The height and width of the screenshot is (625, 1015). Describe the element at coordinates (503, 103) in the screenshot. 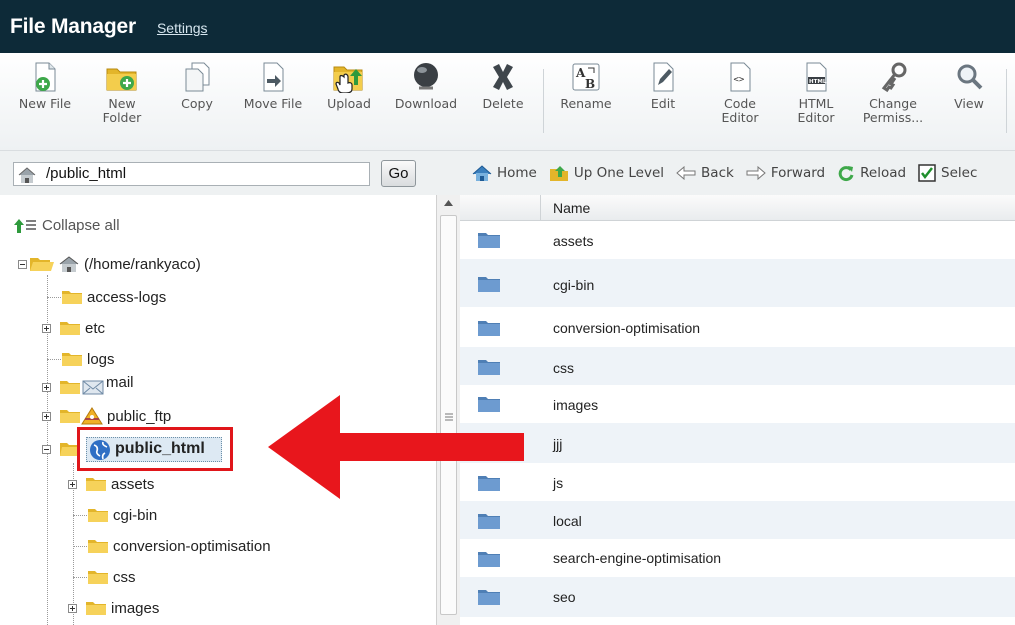

I see `delete-label: Delete` at that location.